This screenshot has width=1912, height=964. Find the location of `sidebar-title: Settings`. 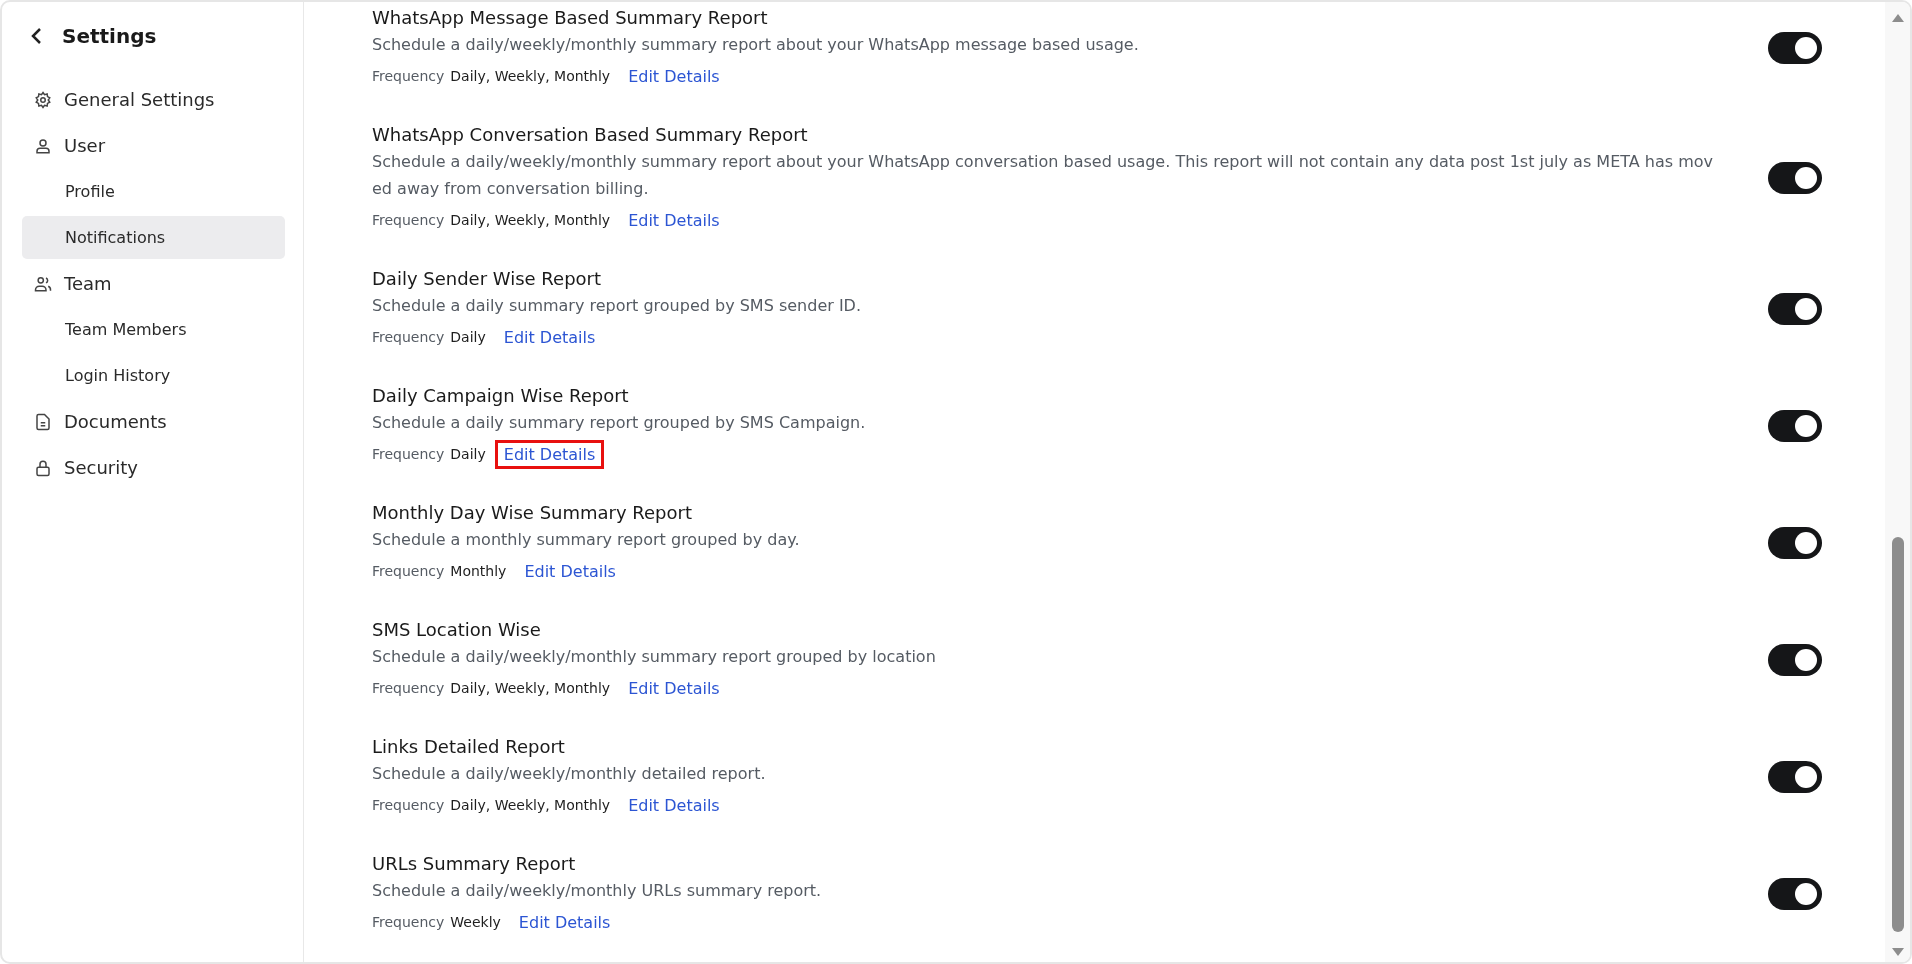

sidebar-title: Settings is located at coordinates (109, 36).